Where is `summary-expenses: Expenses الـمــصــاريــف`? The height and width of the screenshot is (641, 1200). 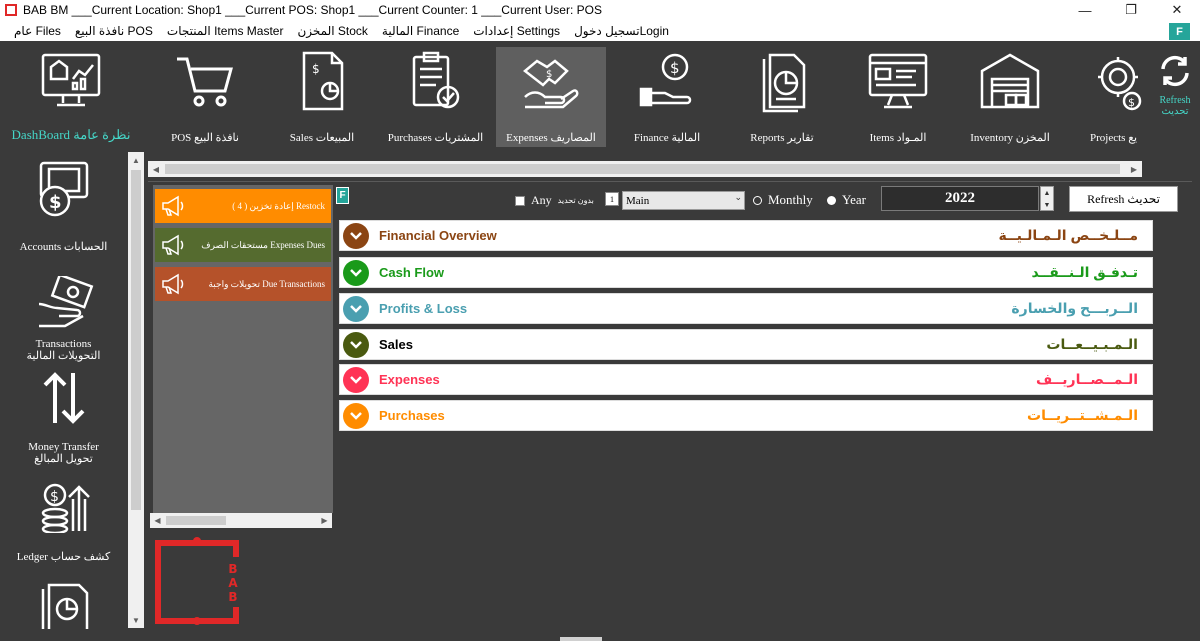
summary-expenses: Expenses الـمــصــاريــف is located at coordinates (746, 379).